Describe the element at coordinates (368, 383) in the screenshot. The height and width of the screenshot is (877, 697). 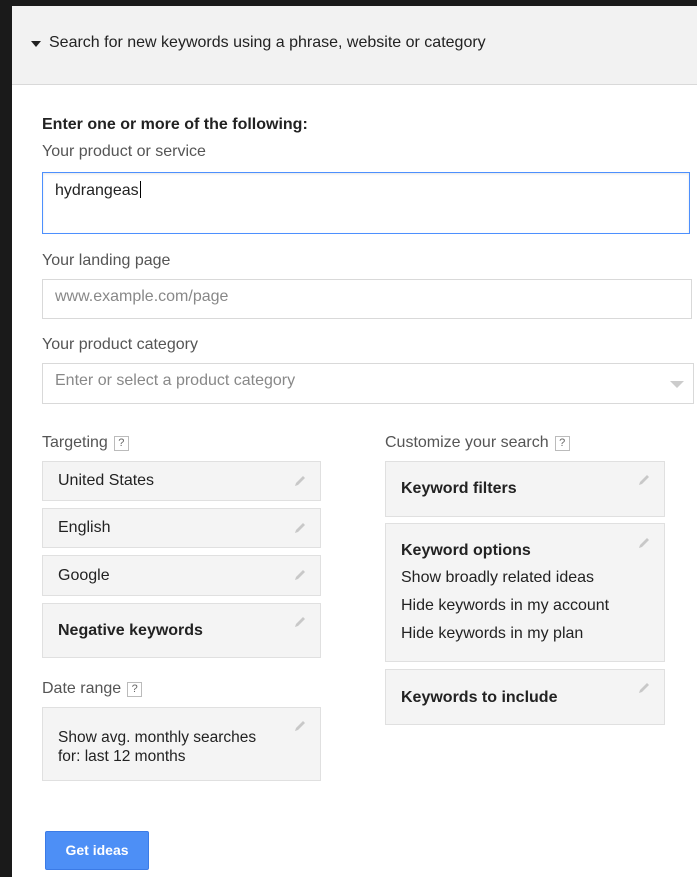
I see `category-select: Enter or select a product category` at that location.